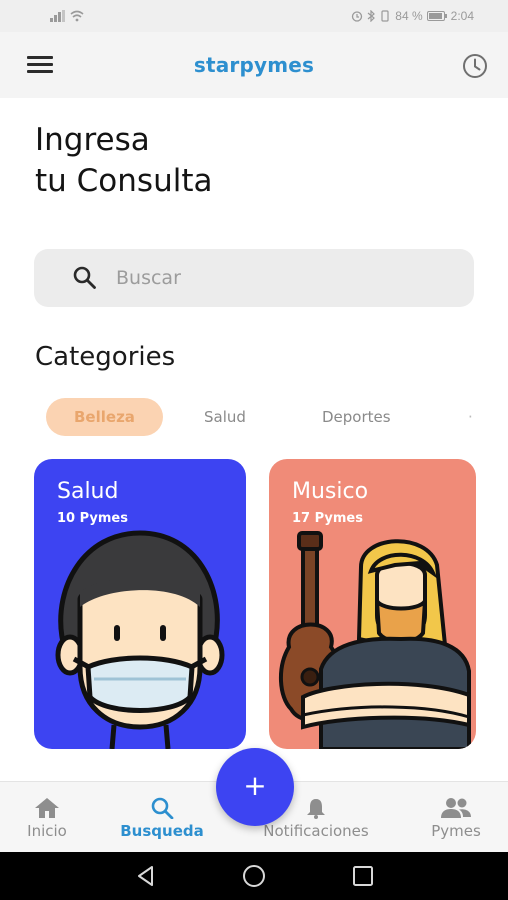  I want to click on nav-item-pymes: Pymes, so click(456, 817).